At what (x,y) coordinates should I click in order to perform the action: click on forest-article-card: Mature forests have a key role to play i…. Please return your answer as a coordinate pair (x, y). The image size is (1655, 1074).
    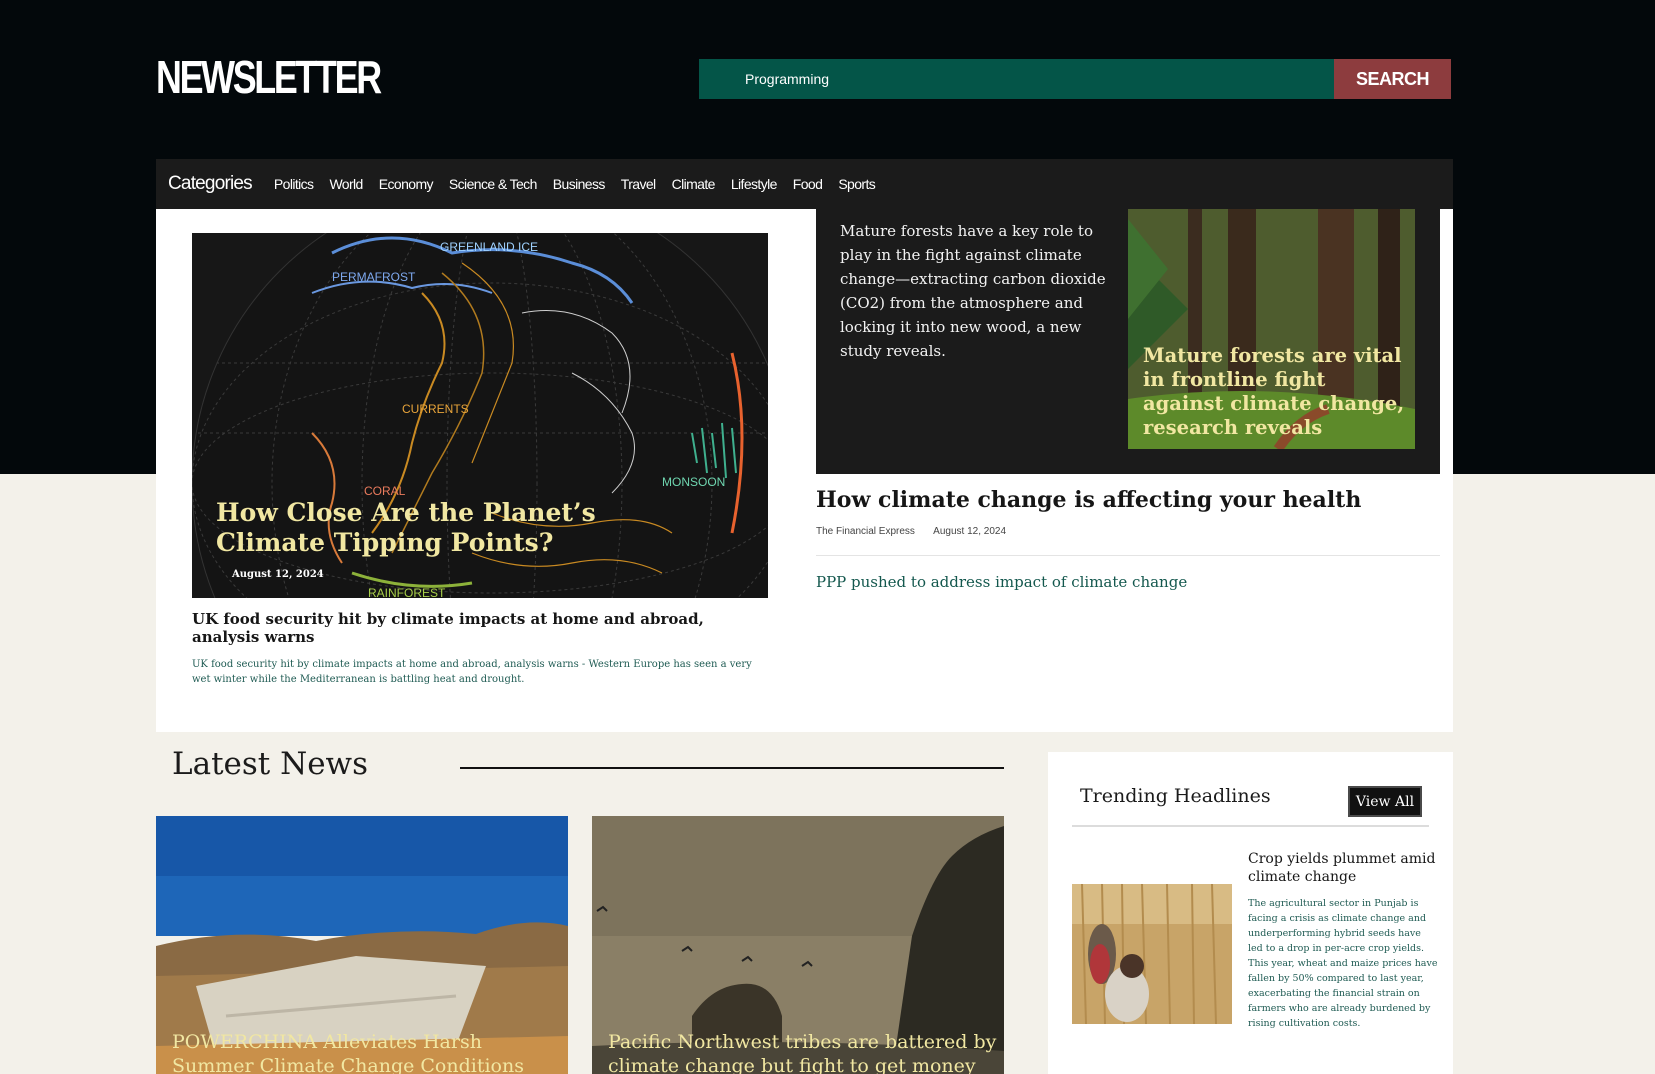
    Looking at the image, I should click on (1128, 341).